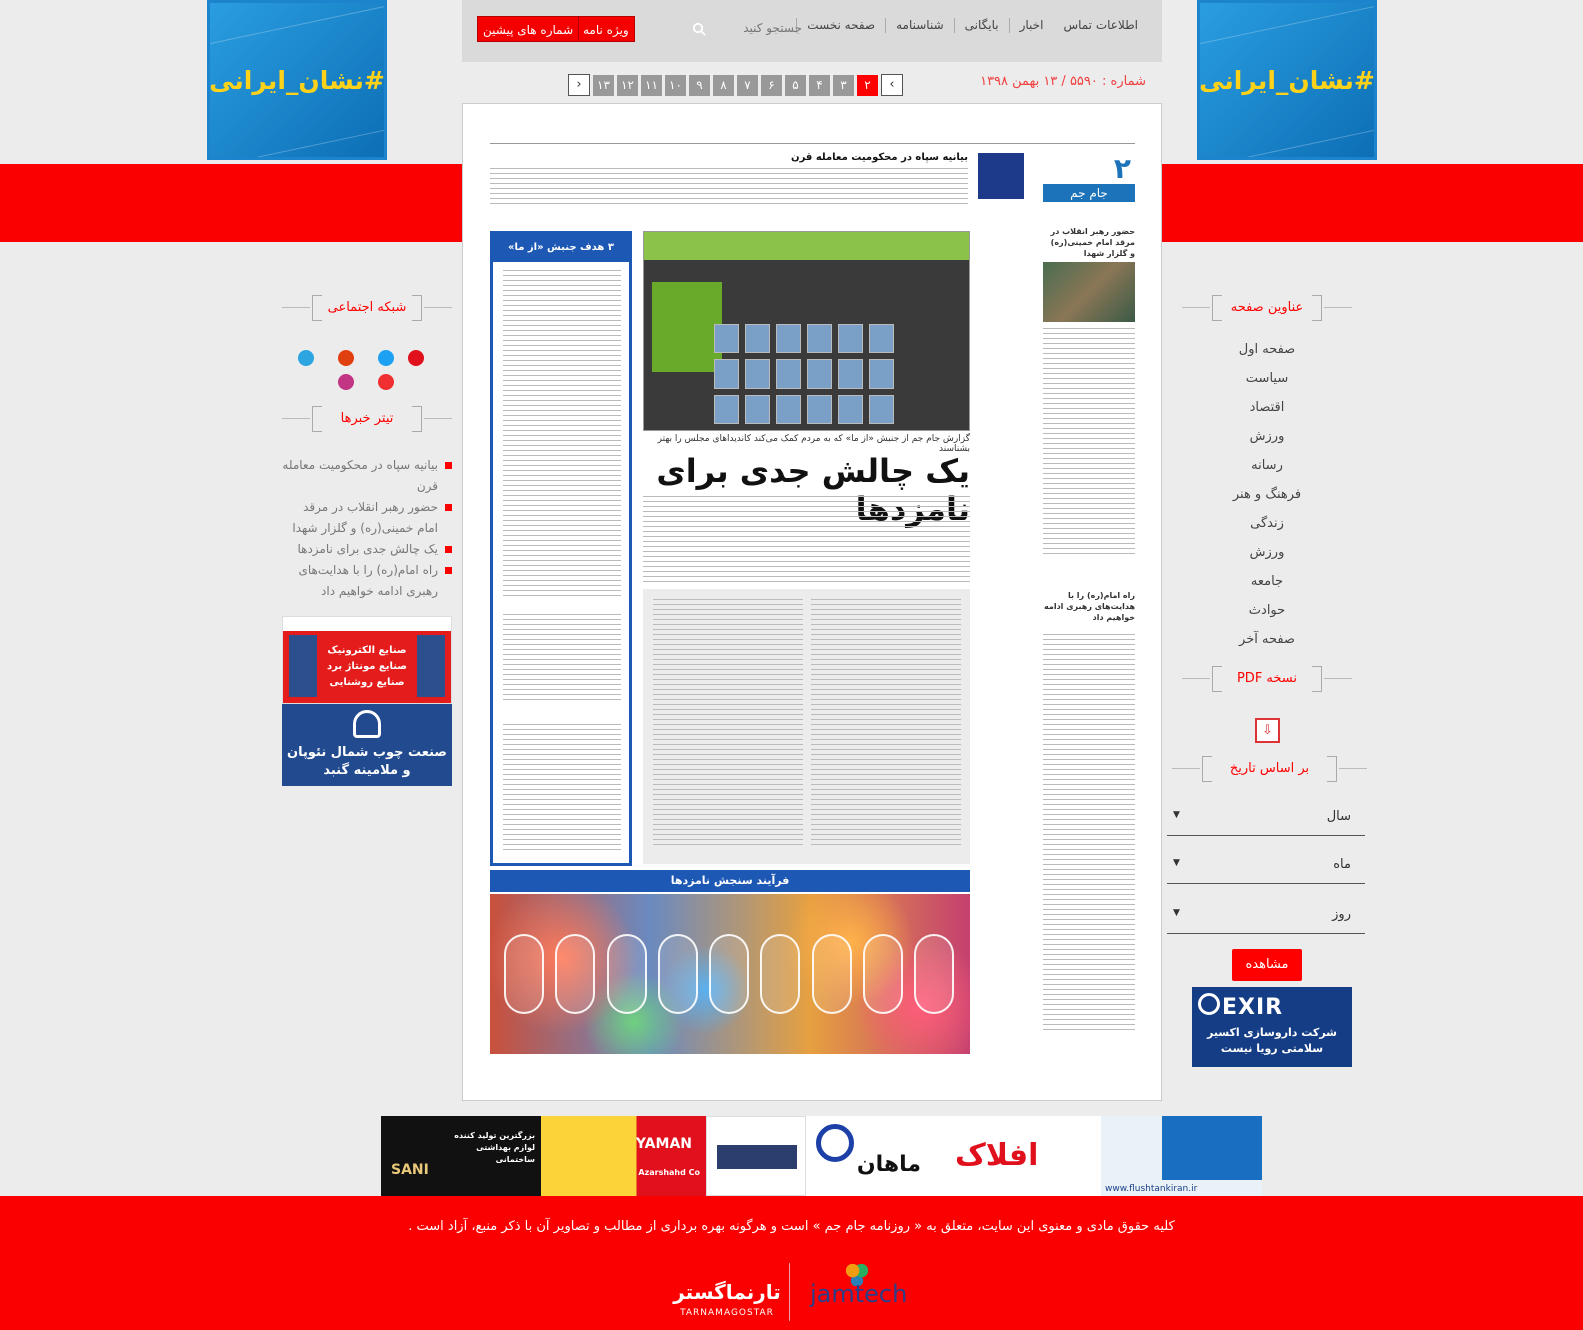  I want to click on tarnamagostar-logo-sub: TARNAMAGOSTAR, so click(727, 1313).